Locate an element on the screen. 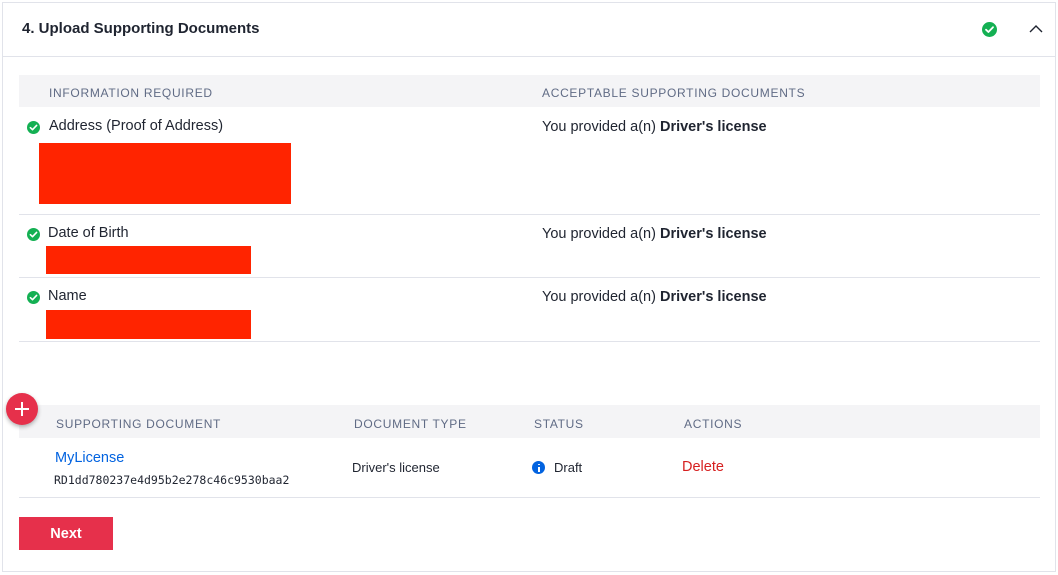 The image size is (1058, 575). panel-header: 4. Upload Supporting Documents is located at coordinates (529, 30).